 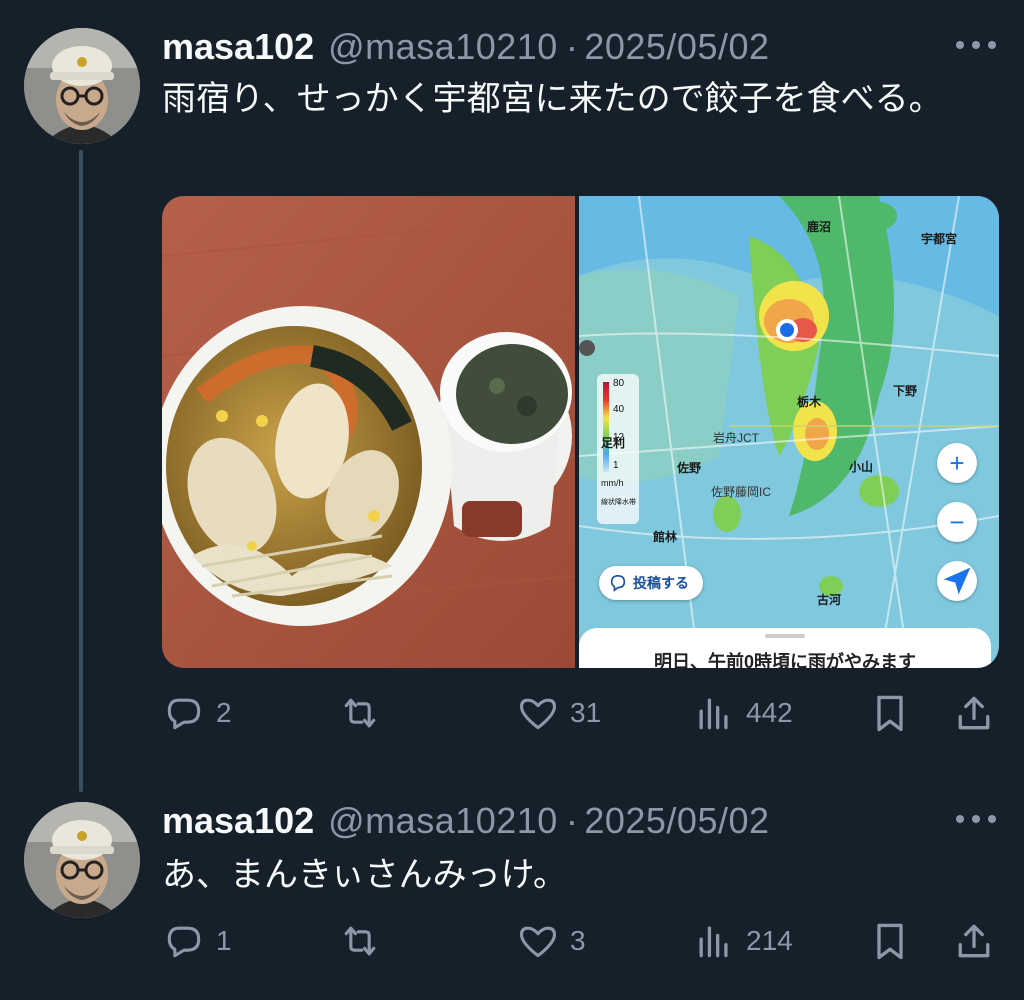 What do you see at coordinates (558, 713) in the screenshot?
I see `like-button: 31` at bounding box center [558, 713].